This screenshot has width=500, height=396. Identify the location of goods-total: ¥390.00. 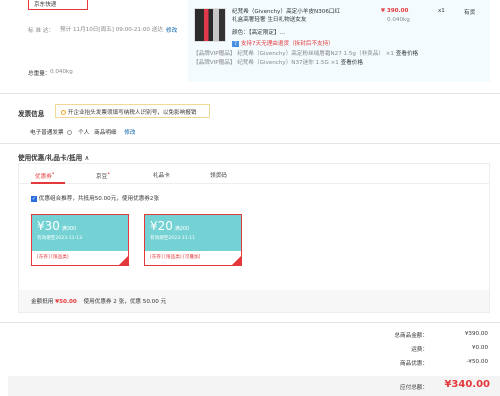
(476, 334).